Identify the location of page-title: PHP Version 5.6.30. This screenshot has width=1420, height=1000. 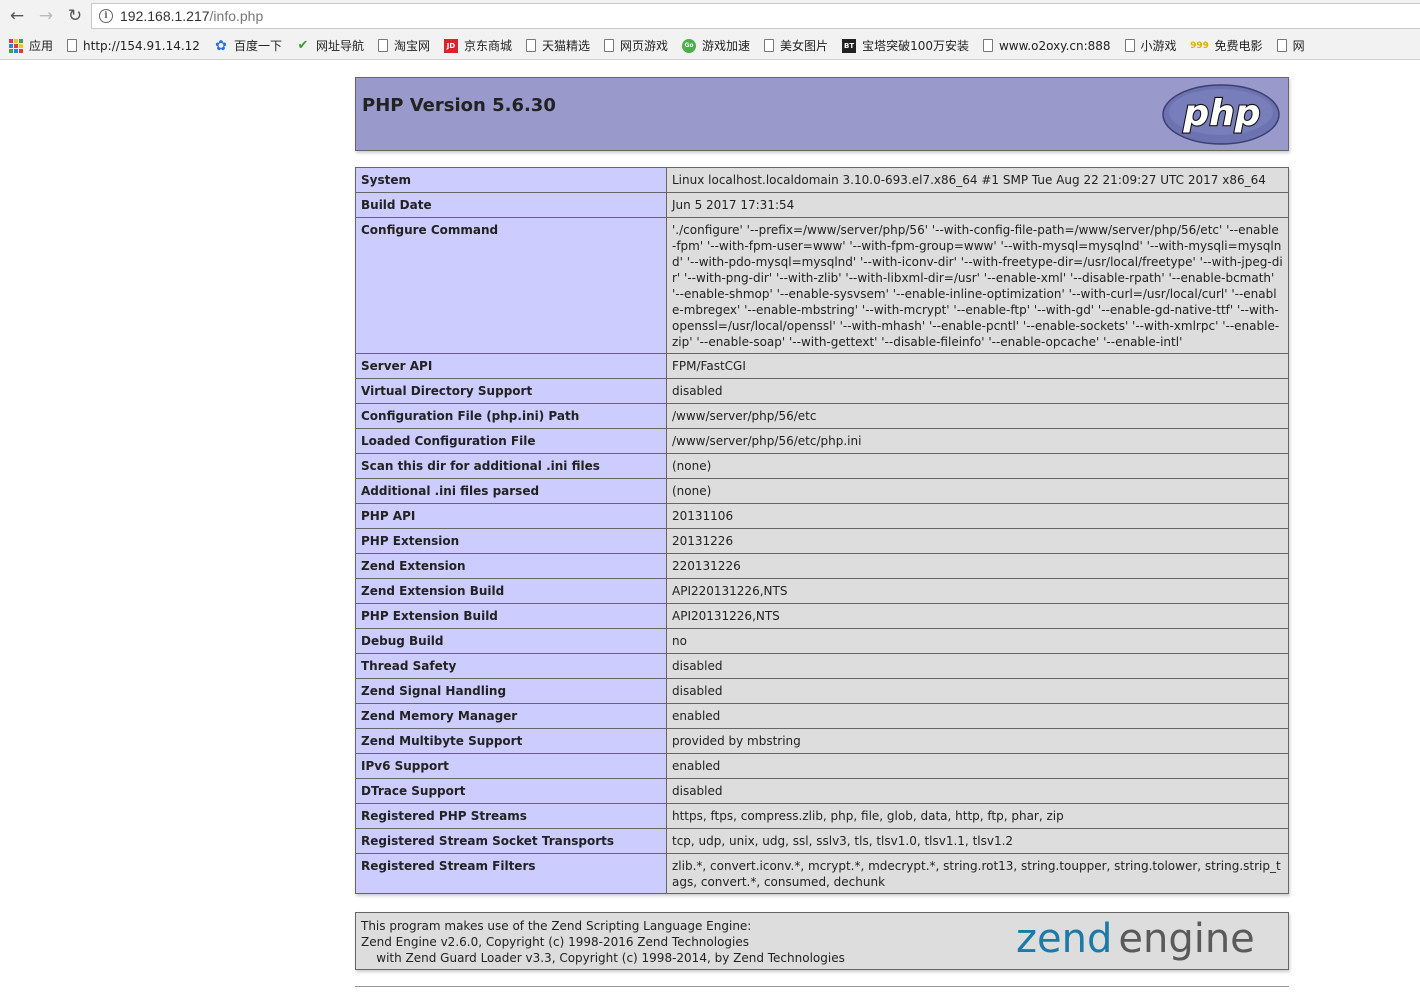
(459, 105).